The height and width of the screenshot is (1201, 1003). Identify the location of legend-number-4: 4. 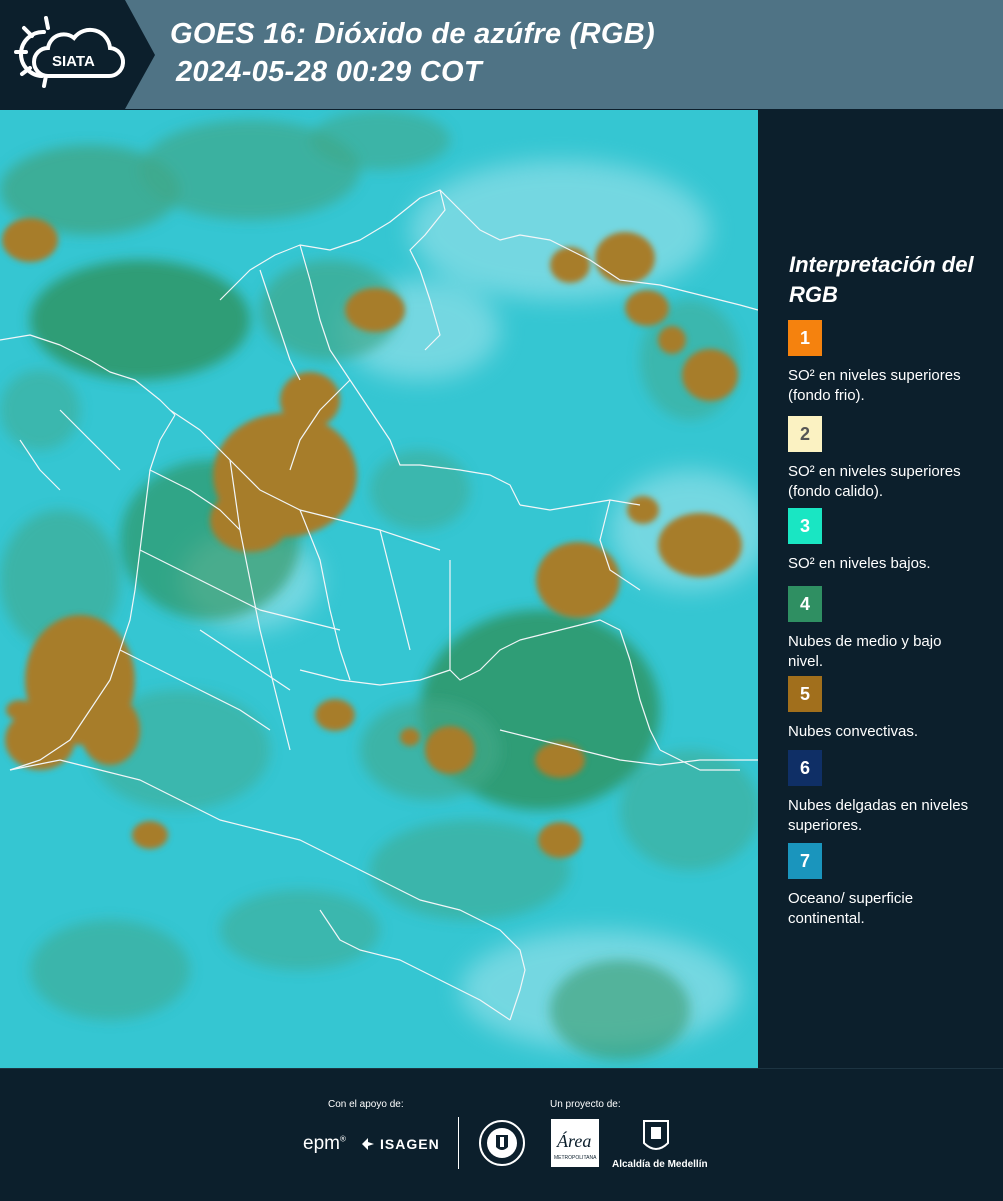
(804, 603).